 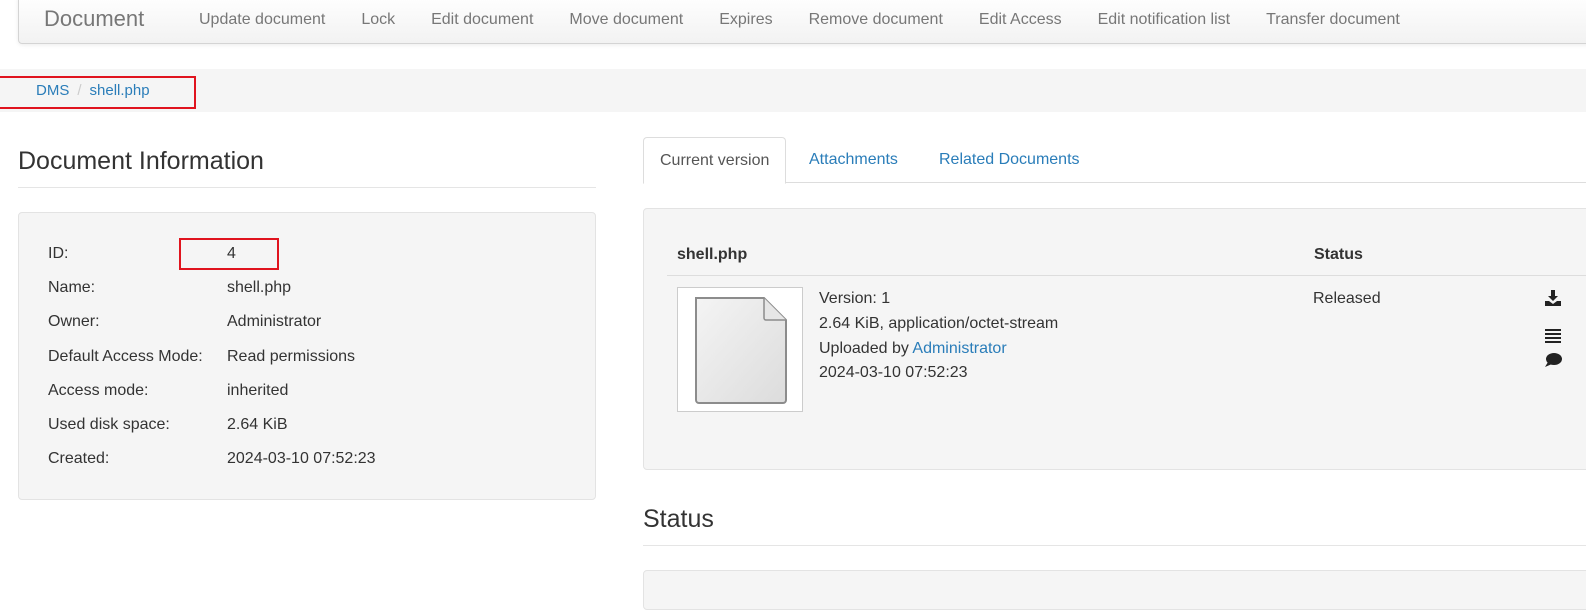 I want to click on info-row-access-mode: Access mode: inherited, so click(x=168, y=391).